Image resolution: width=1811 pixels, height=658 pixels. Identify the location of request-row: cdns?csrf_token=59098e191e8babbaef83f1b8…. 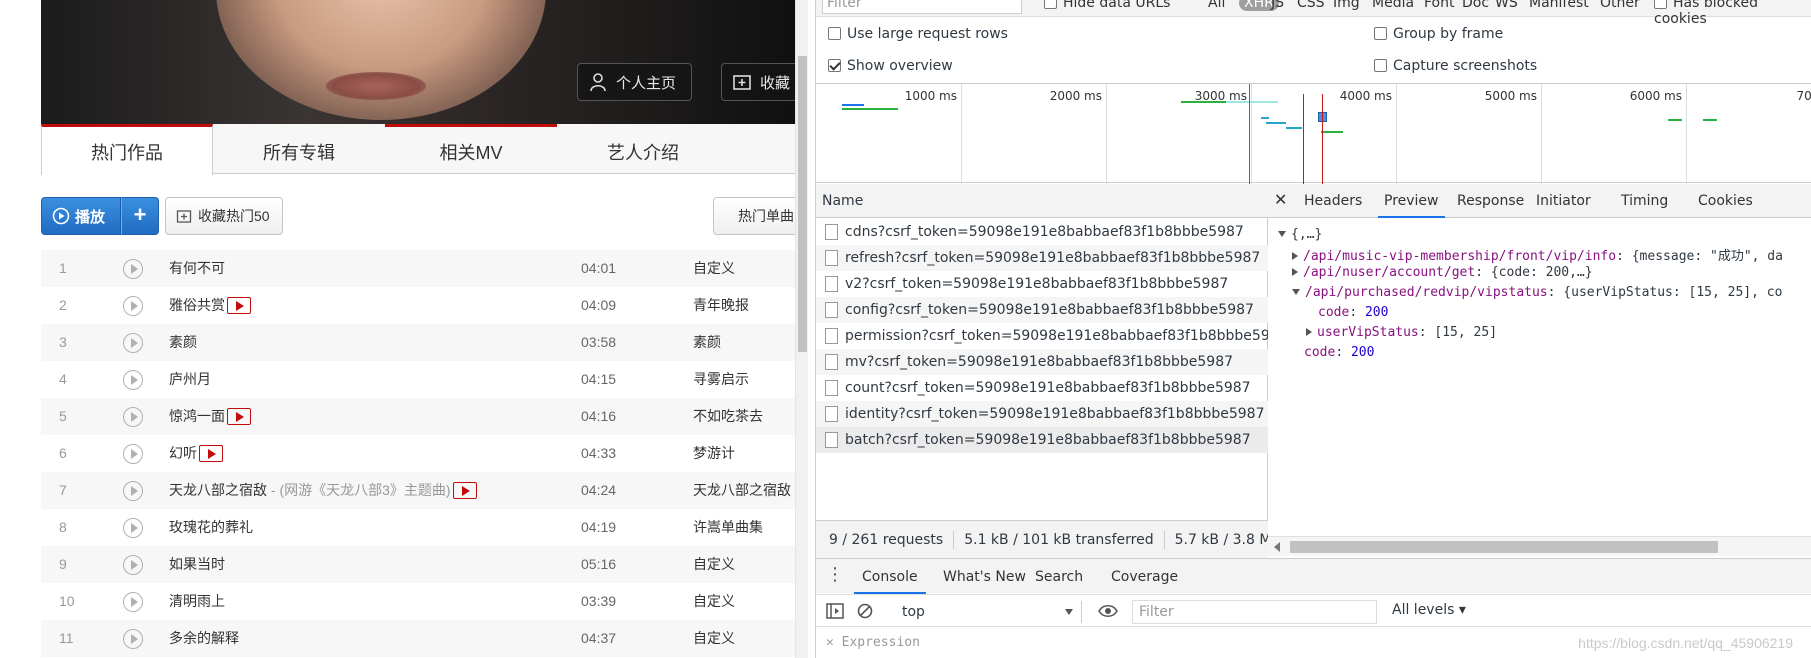
(1042, 232).